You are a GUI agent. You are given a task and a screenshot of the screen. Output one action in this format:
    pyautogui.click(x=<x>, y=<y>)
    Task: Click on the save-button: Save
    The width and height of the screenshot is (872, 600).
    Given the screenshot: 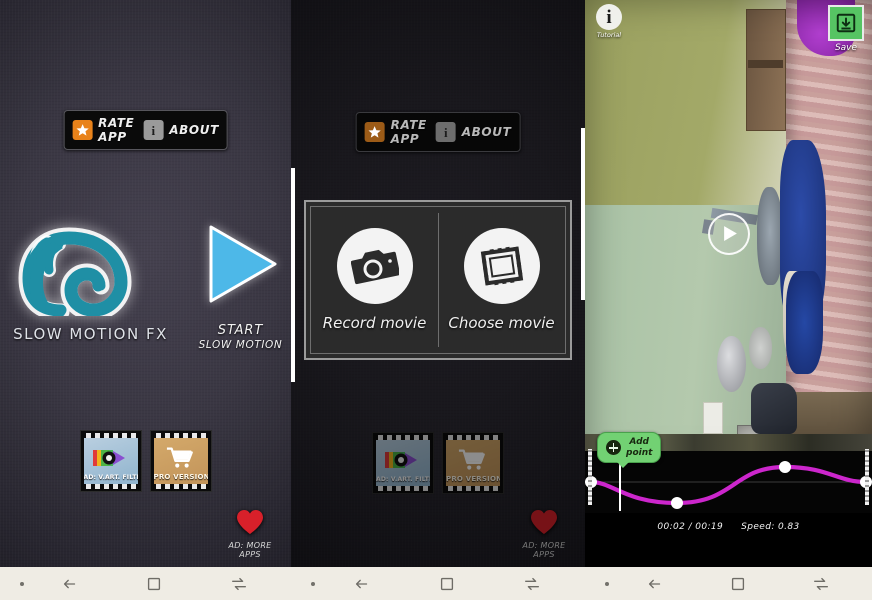 What is the action you would take?
    pyautogui.click(x=846, y=29)
    